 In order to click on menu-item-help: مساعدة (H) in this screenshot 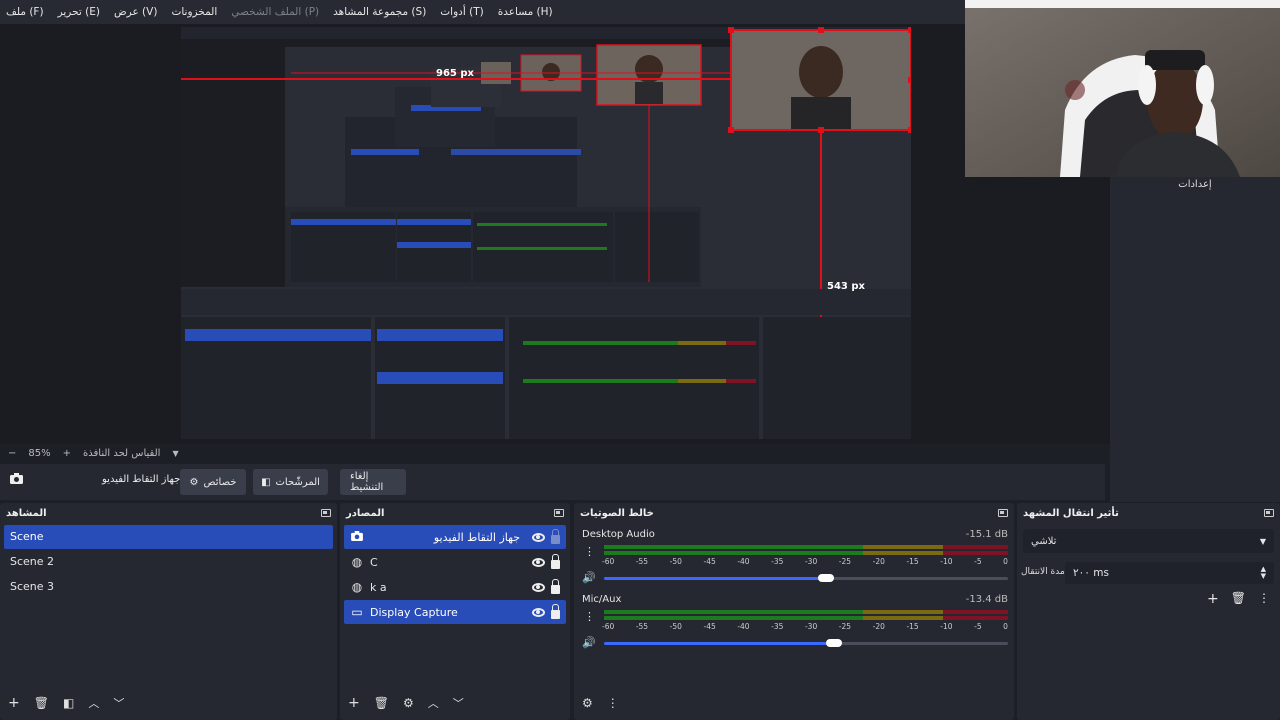, I will do `click(525, 12)`.